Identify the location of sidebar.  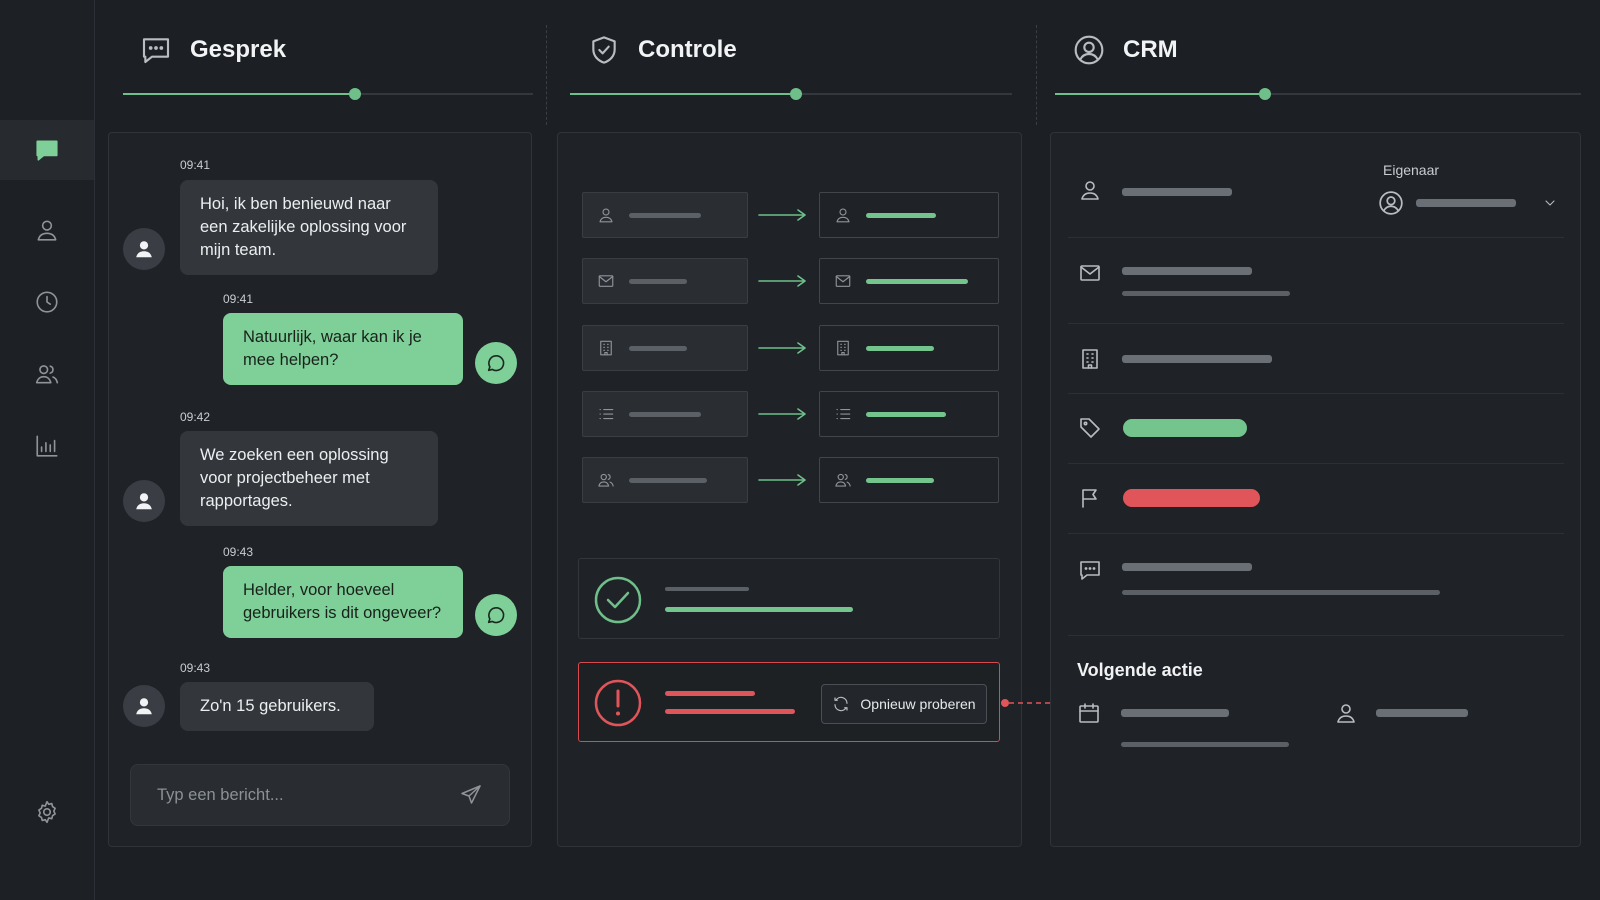
(47, 450).